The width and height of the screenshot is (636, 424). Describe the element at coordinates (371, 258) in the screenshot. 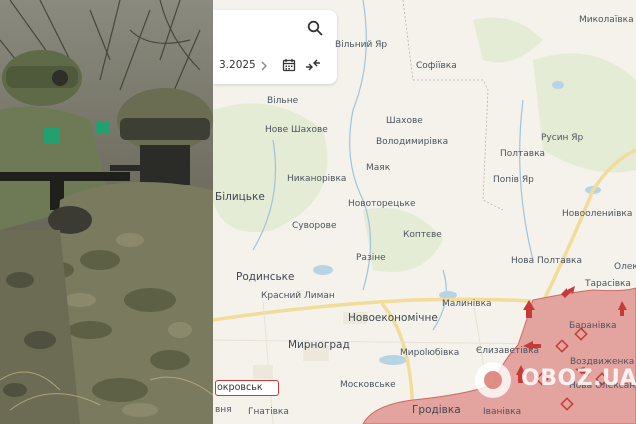

I see `place-label: Разіне` at that location.